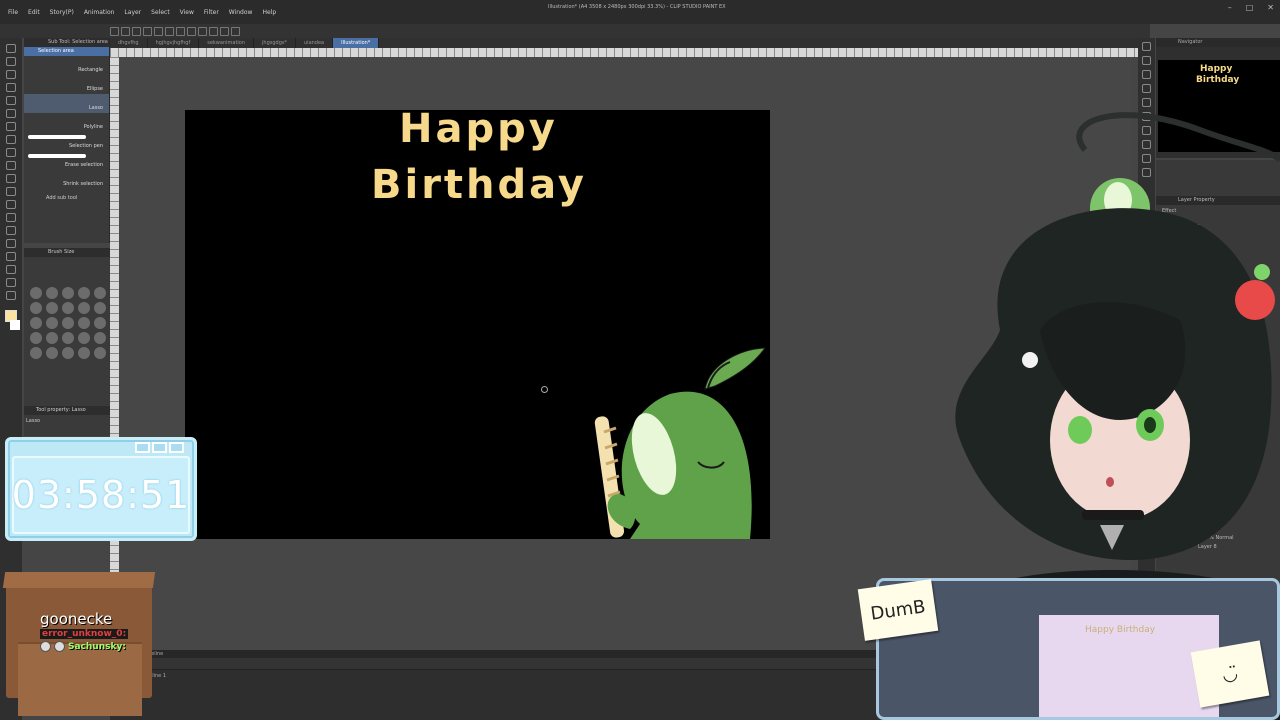 The width and height of the screenshot is (1280, 720). I want to click on snap-icon, so click(235, 31).